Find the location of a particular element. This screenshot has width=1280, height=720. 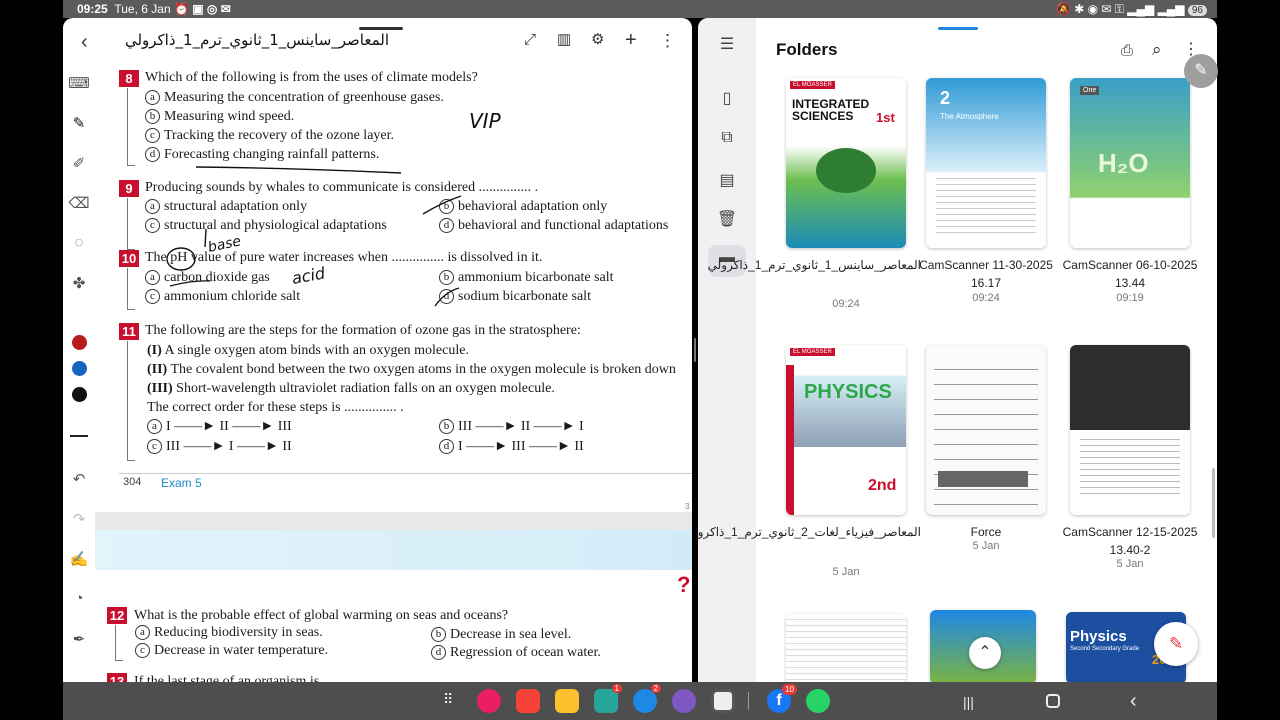

cover-grade: 1st is located at coordinates (885, 117).